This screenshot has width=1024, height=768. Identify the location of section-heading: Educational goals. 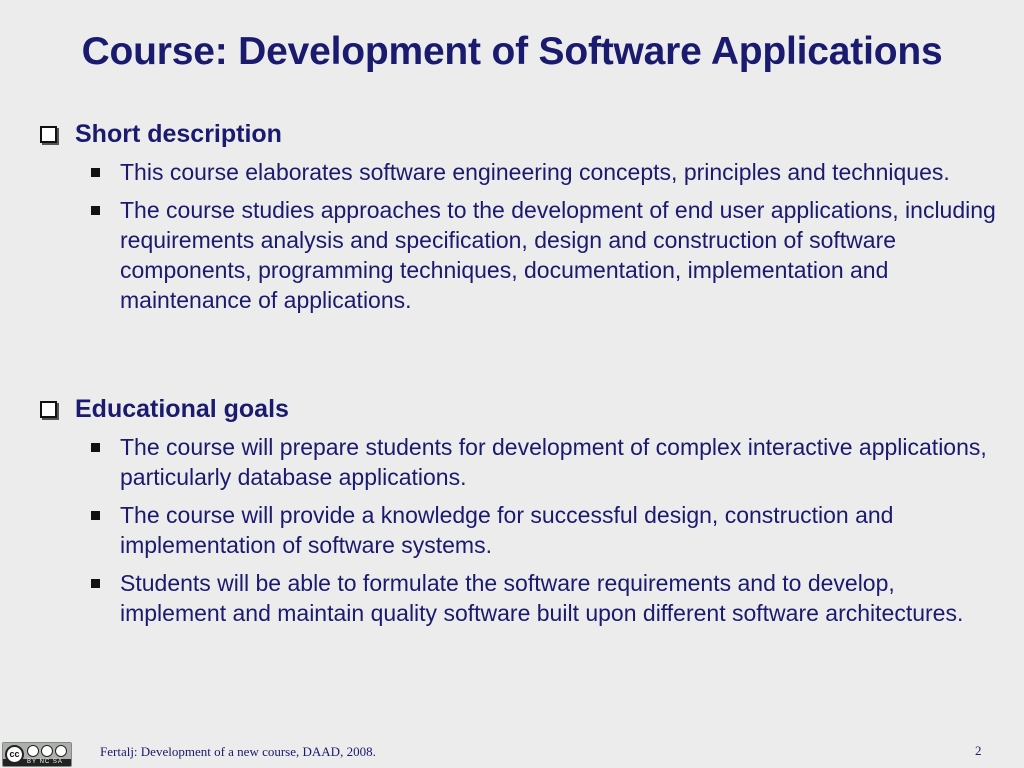
(520, 409).